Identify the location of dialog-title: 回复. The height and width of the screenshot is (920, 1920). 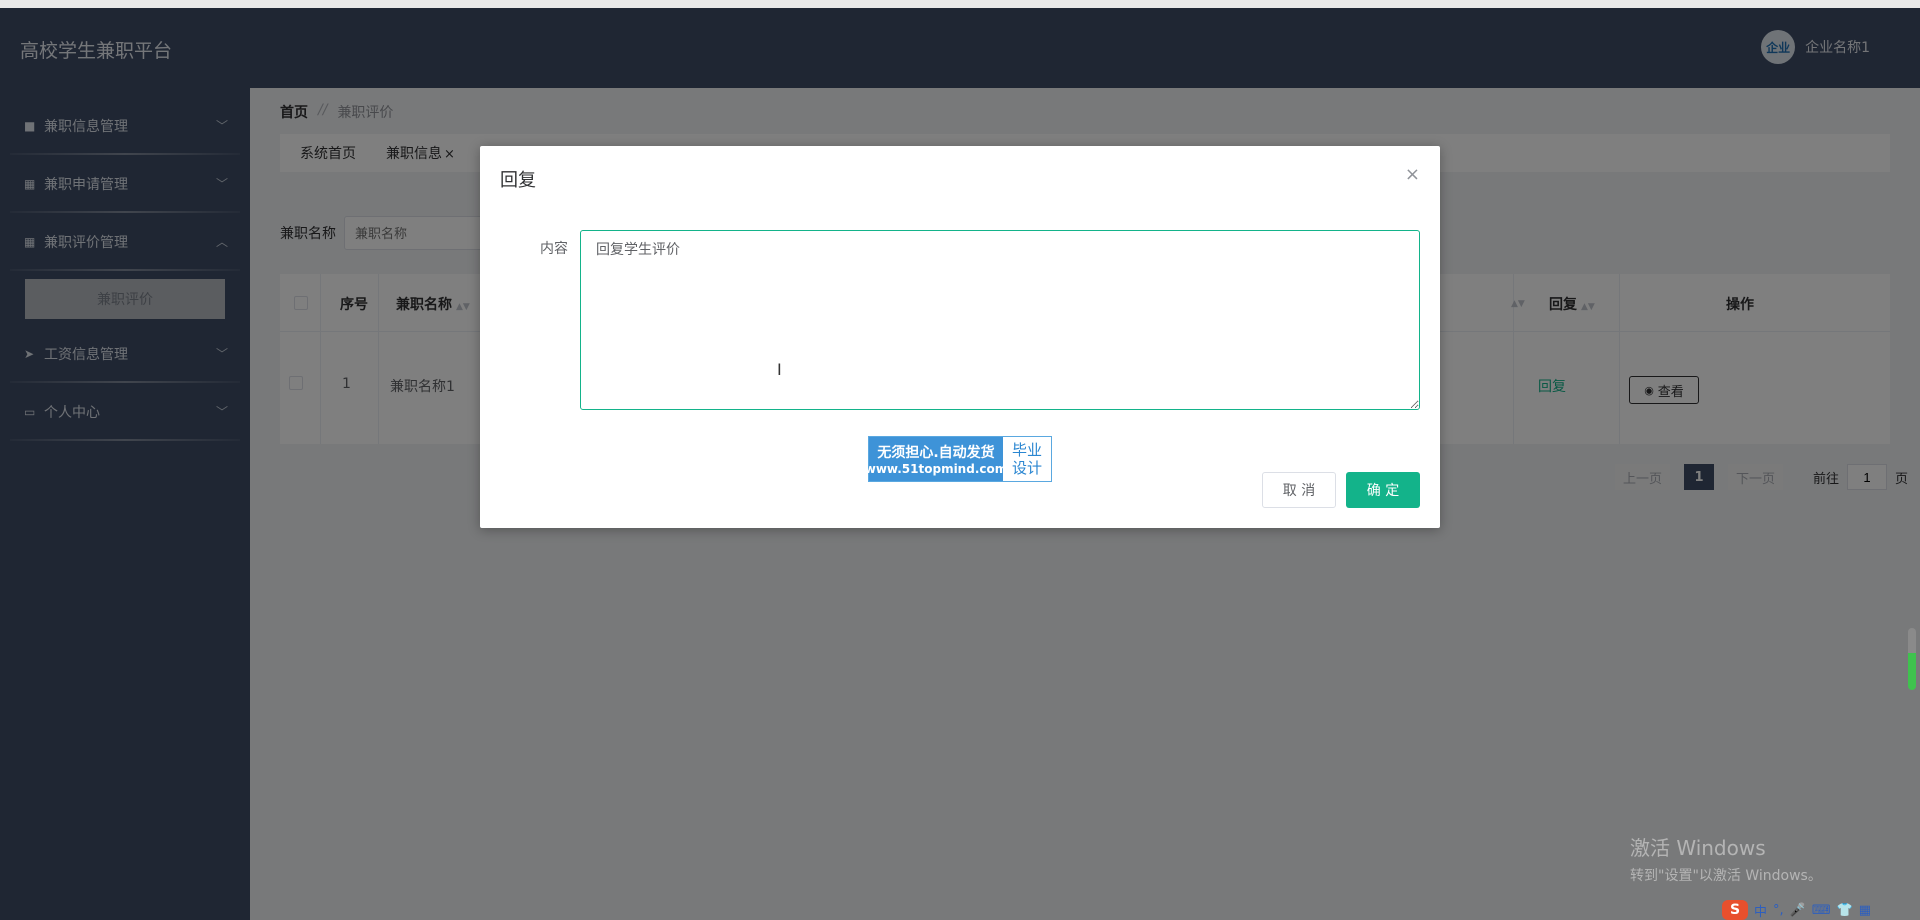
(518, 180).